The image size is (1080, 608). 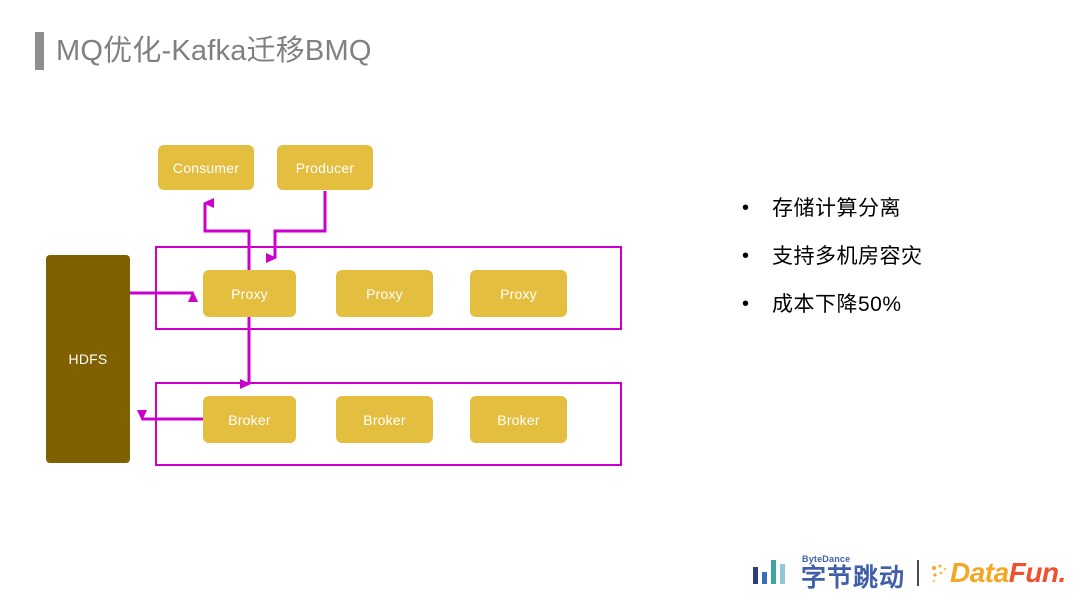 I want to click on node-hdfs-label: HDFS, so click(x=88, y=359).